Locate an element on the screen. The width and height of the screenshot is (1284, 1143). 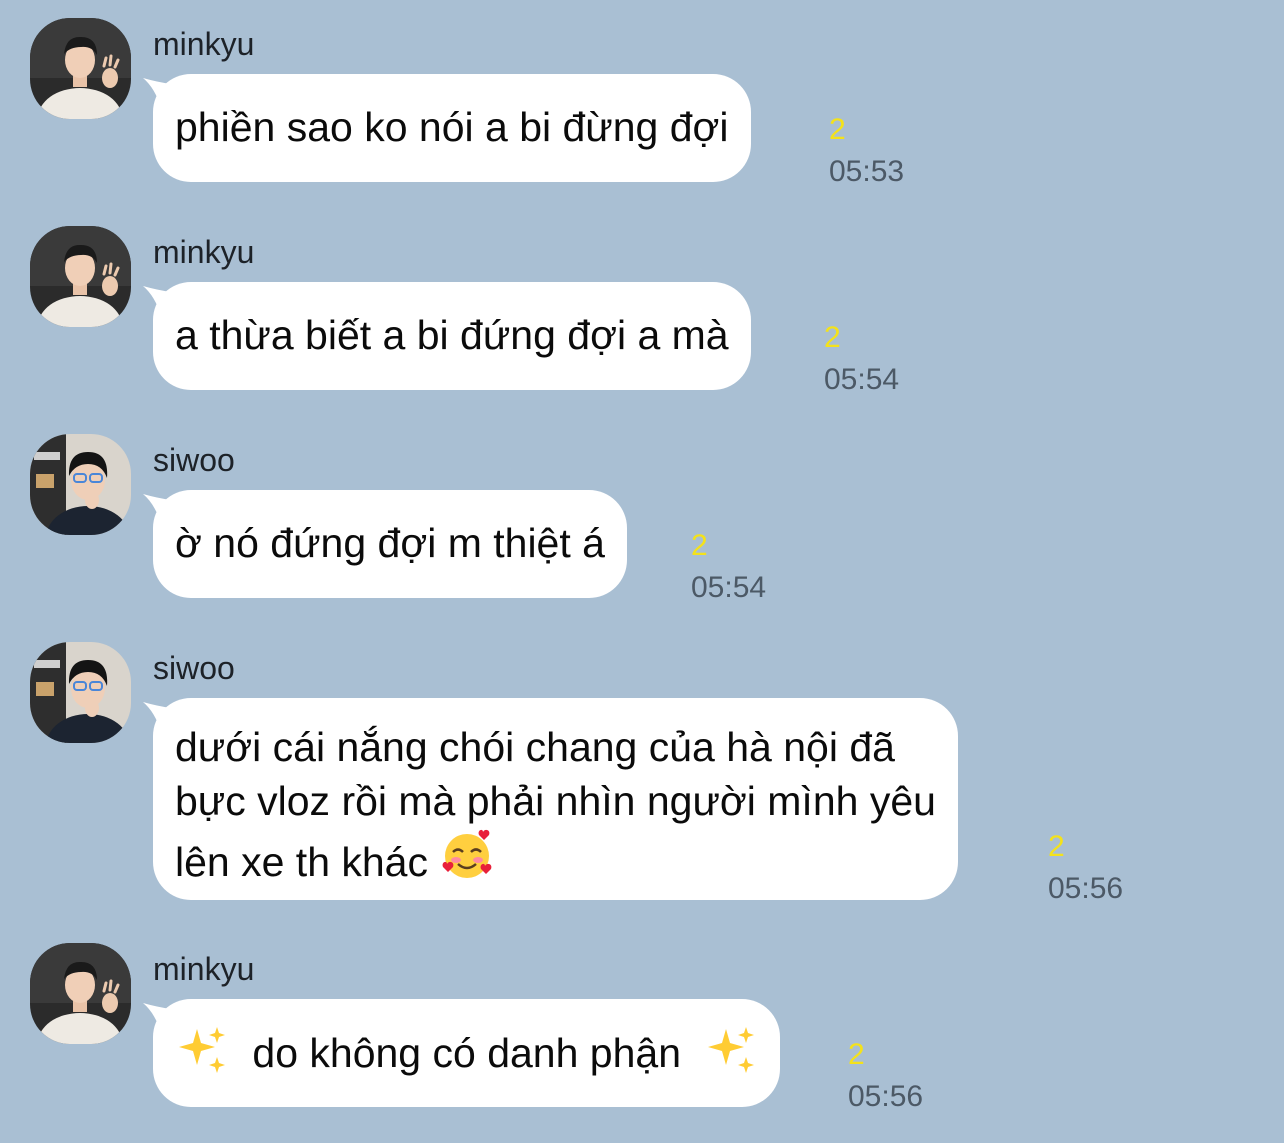
message-text-line: bực vloz rồi mà phải nhìn người mình yêu is located at coordinates (555, 801).